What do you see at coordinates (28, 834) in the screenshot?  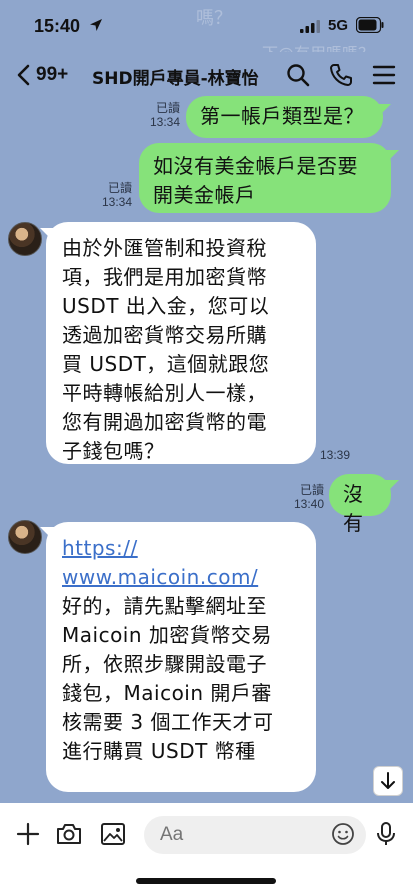 I see `plus-icon` at bounding box center [28, 834].